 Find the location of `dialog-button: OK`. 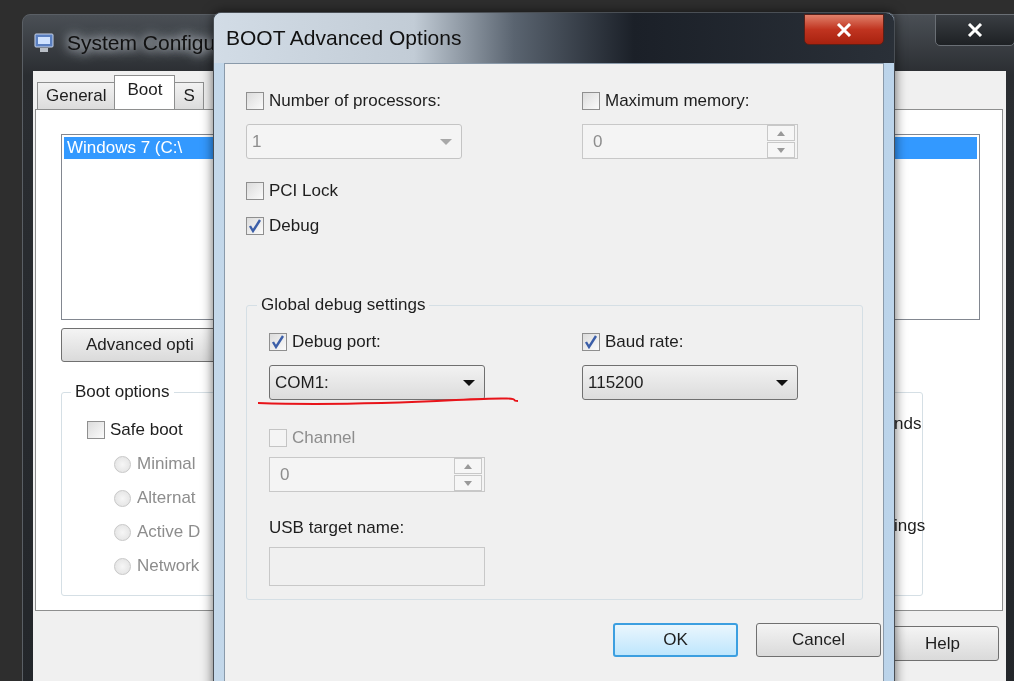

dialog-button: OK is located at coordinates (675, 640).